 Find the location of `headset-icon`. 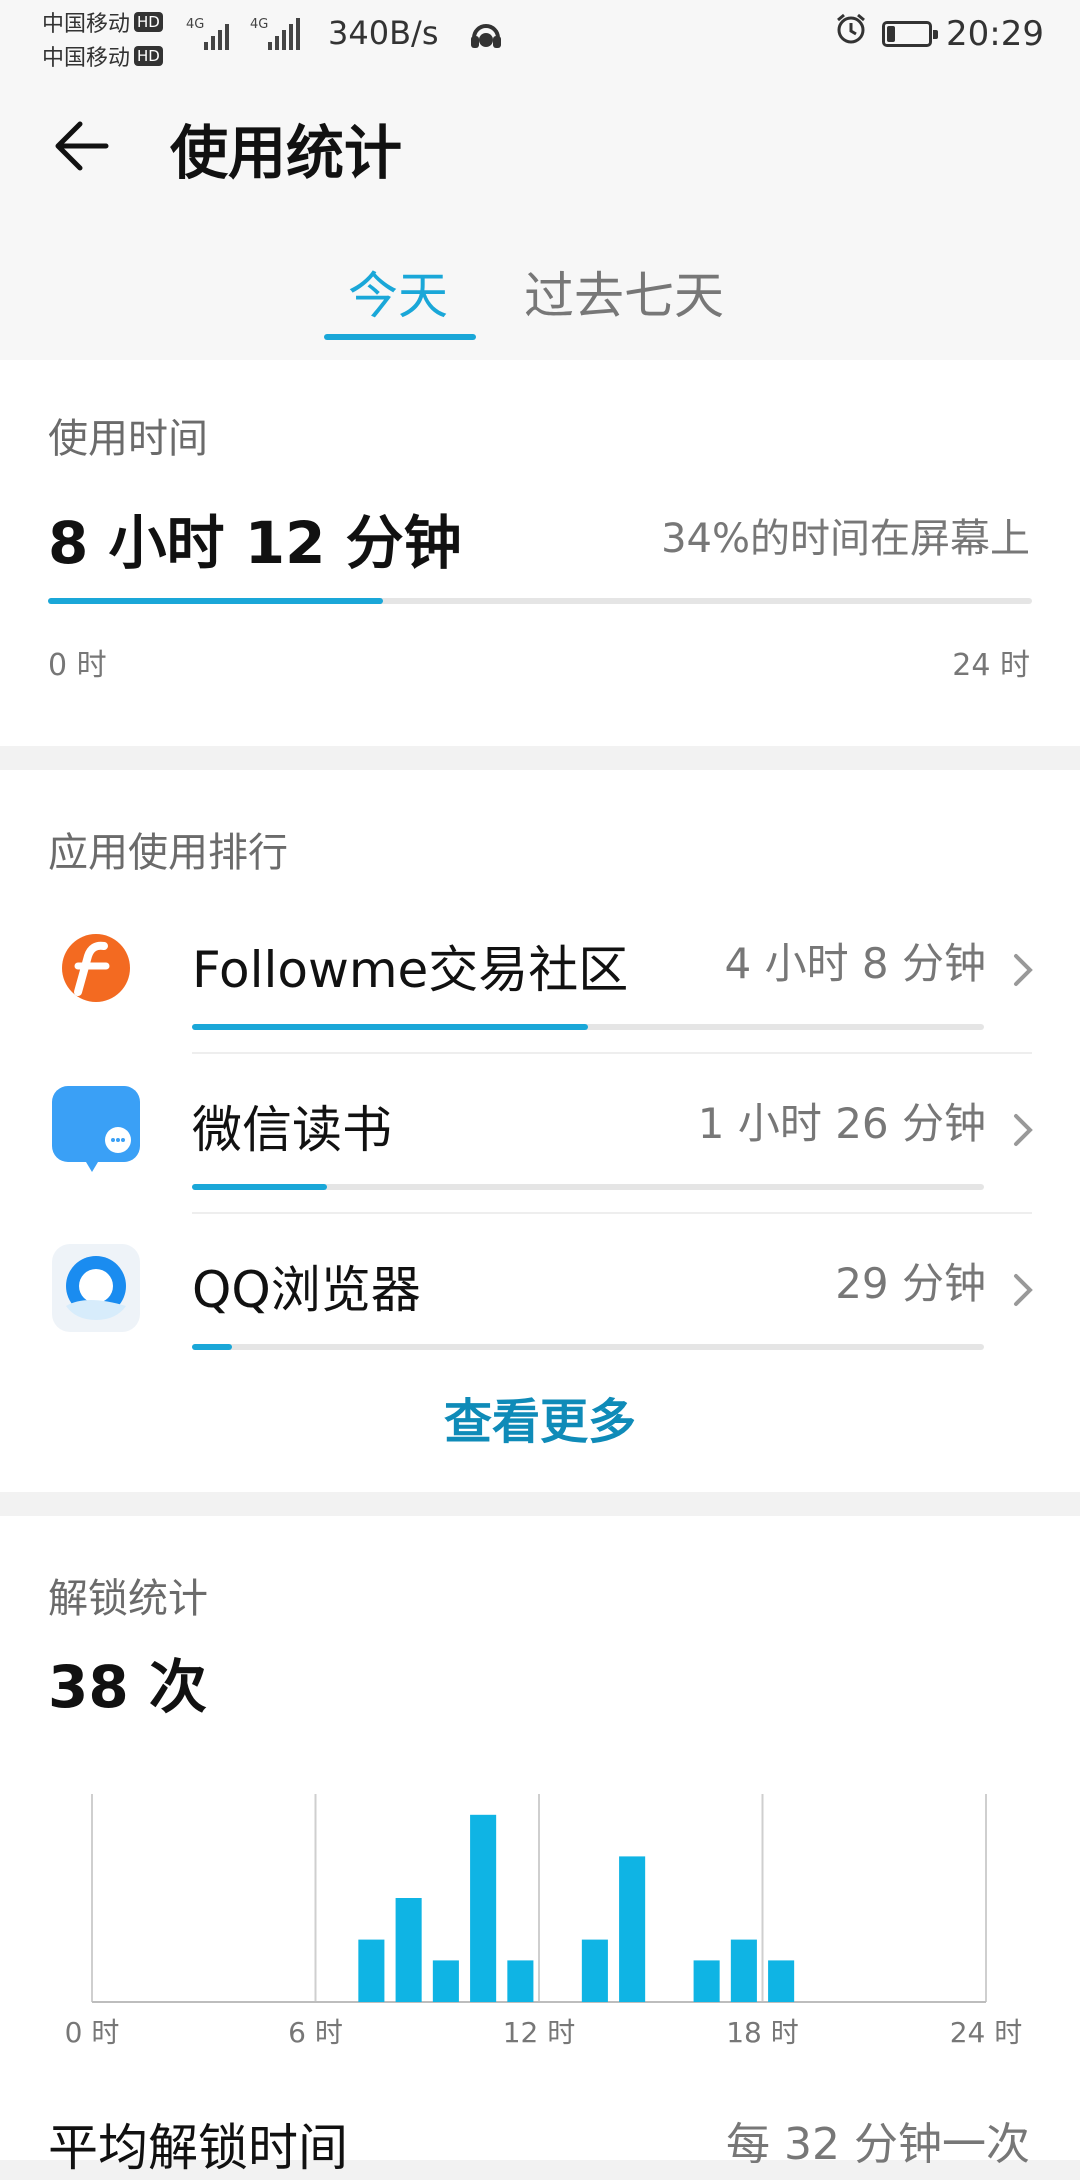

headset-icon is located at coordinates (486, 38).